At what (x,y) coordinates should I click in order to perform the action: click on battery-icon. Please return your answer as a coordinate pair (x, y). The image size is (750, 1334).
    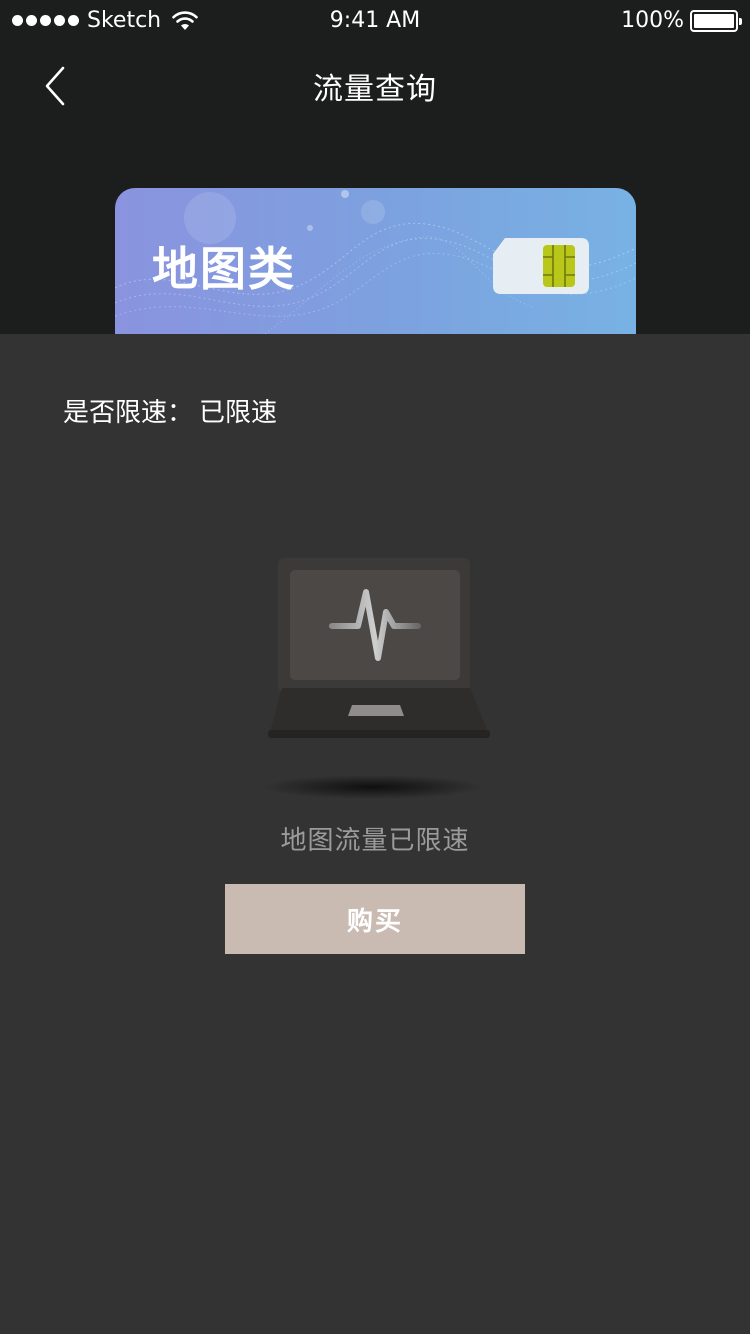
    Looking at the image, I should click on (716, 20).